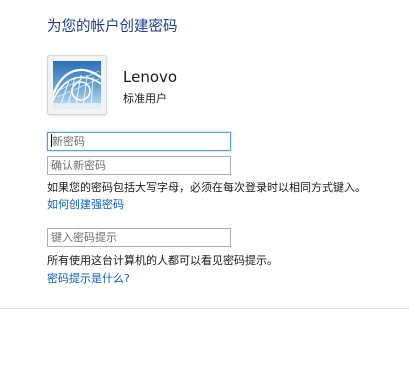 The image size is (409, 373). I want to click on confirm-password-input: 确认新密码, so click(139, 165).